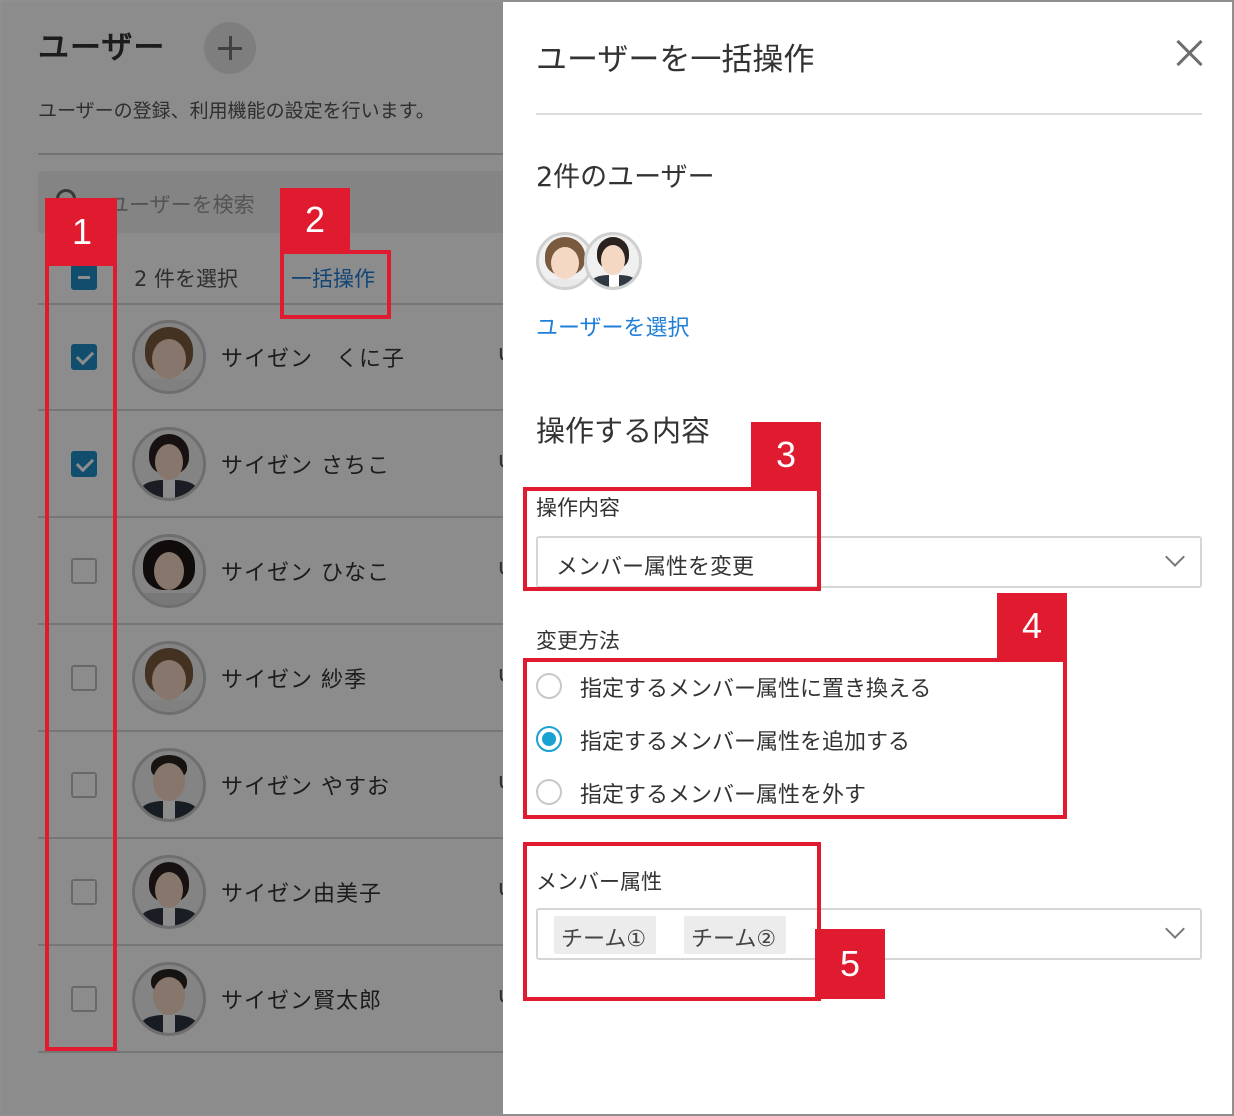 This screenshot has width=1234, height=1116. Describe the element at coordinates (1190, 53) in the screenshot. I see `close-icon` at that location.